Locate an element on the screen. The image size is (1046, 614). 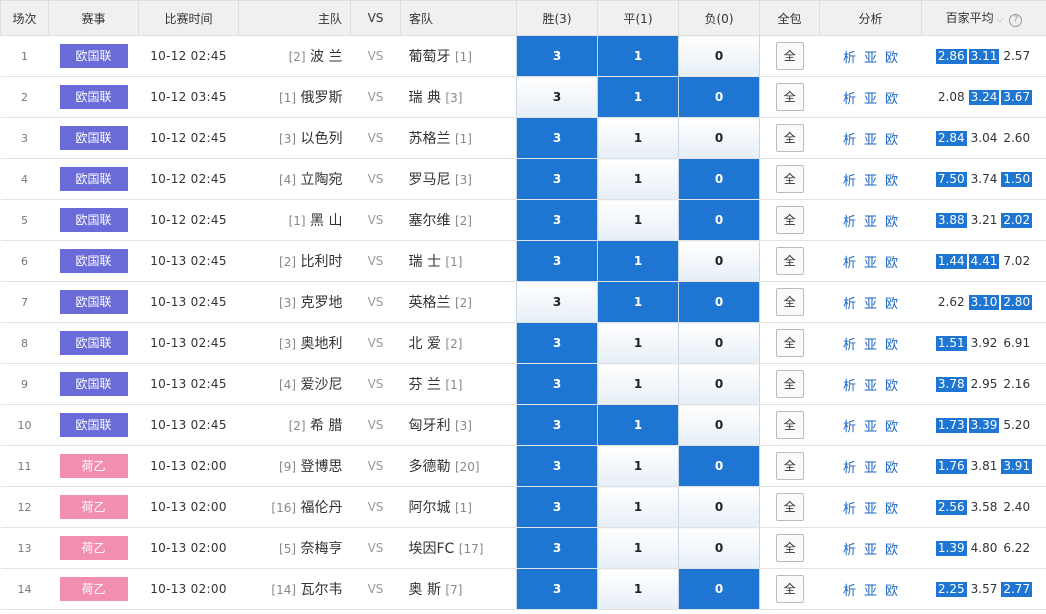
home-team: 爱沙尼 is located at coordinates (322, 385).